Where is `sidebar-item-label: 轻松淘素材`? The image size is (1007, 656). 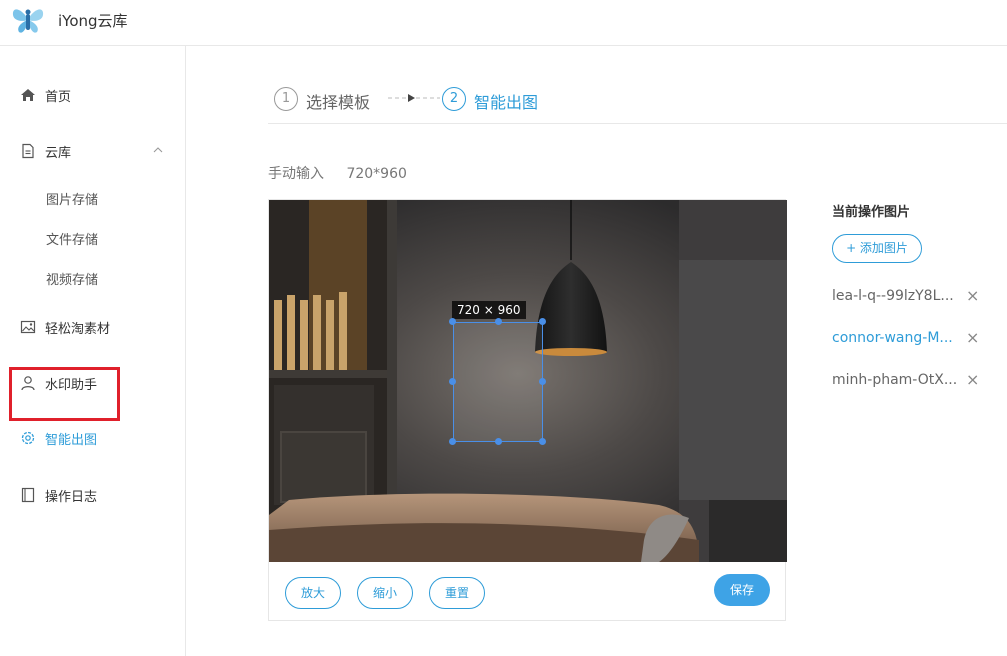 sidebar-item-label: 轻松淘素材 is located at coordinates (78, 329).